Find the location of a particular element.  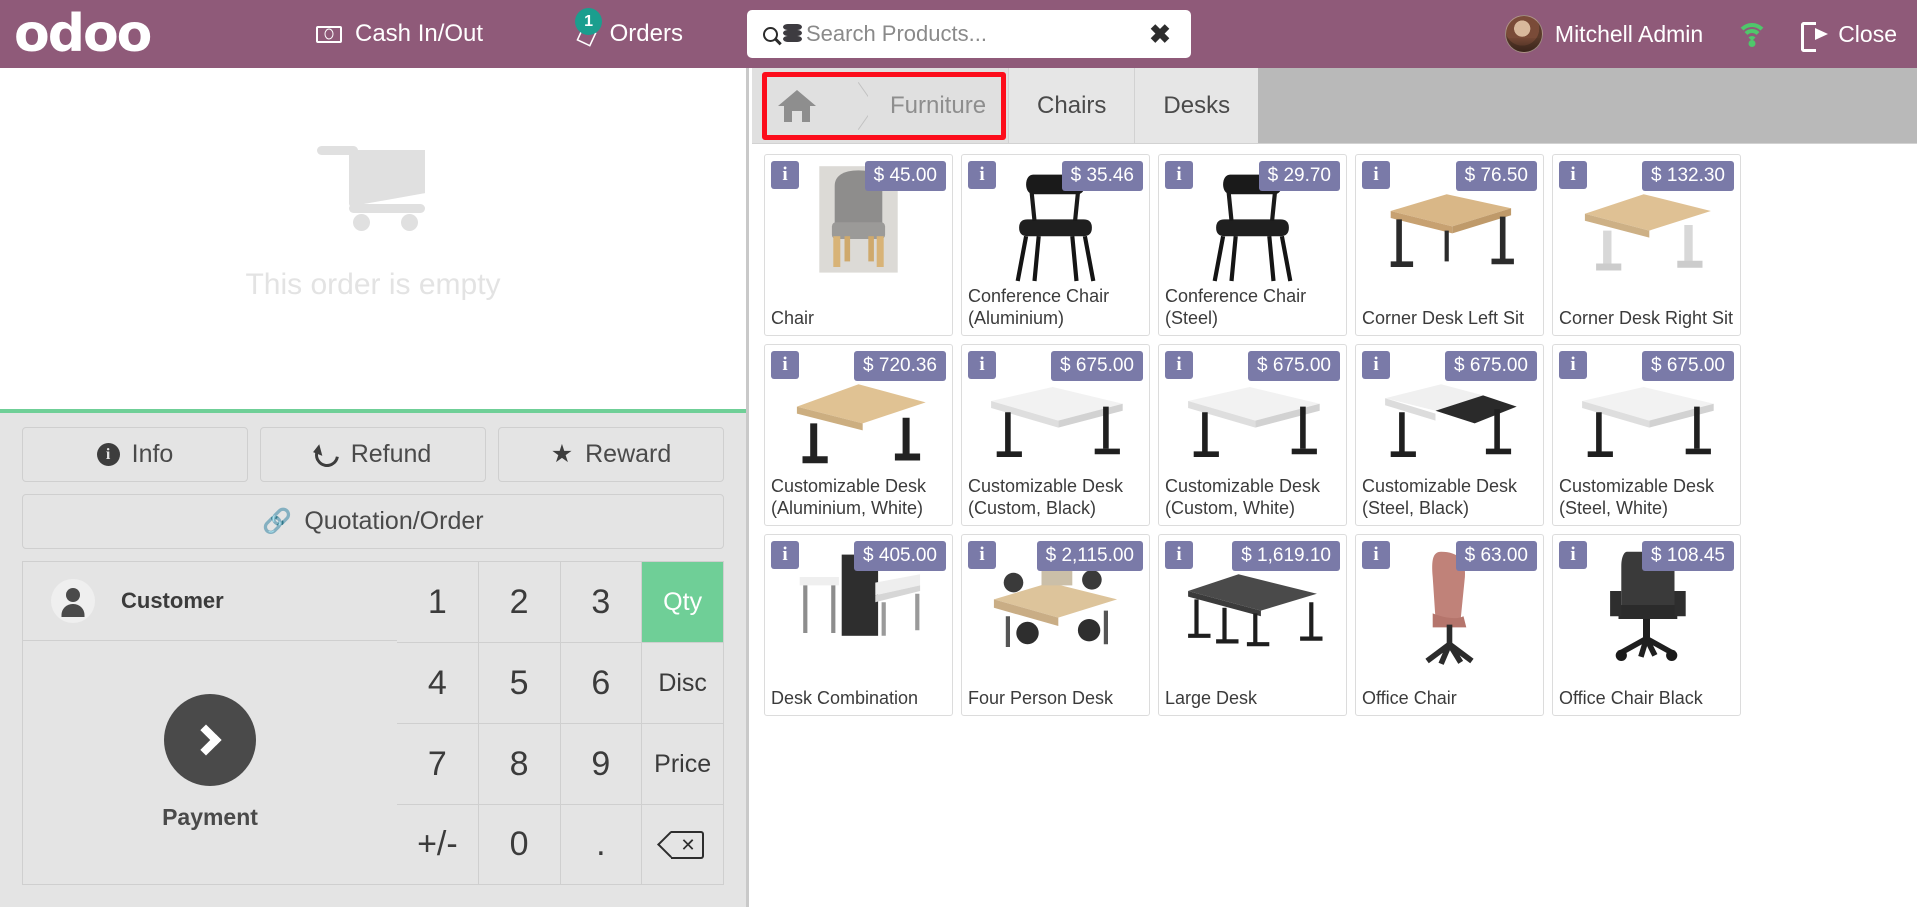

search-icons-group is located at coordinates (782, 34).